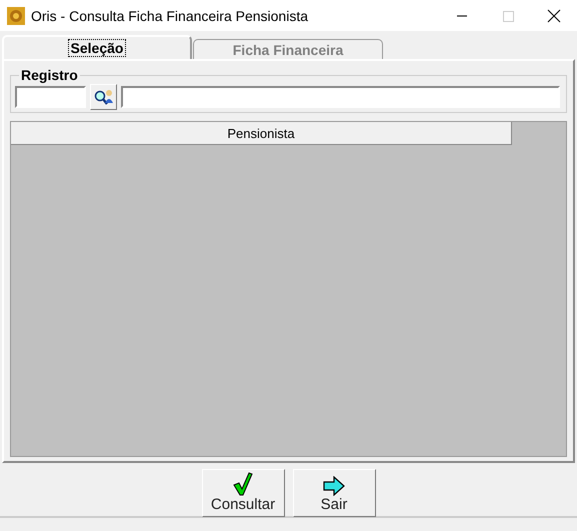  Describe the element at coordinates (554, 15) in the screenshot. I see `close-icon` at that location.